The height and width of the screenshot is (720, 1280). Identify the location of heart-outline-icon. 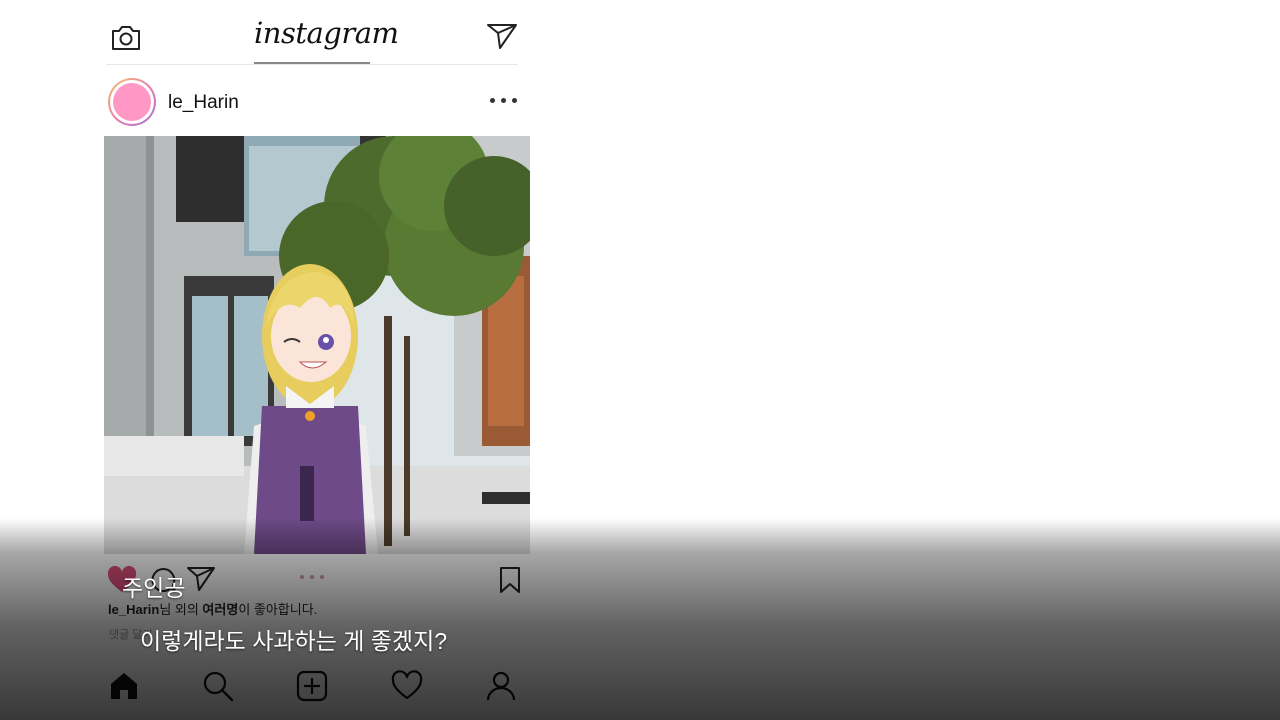
(407, 686).